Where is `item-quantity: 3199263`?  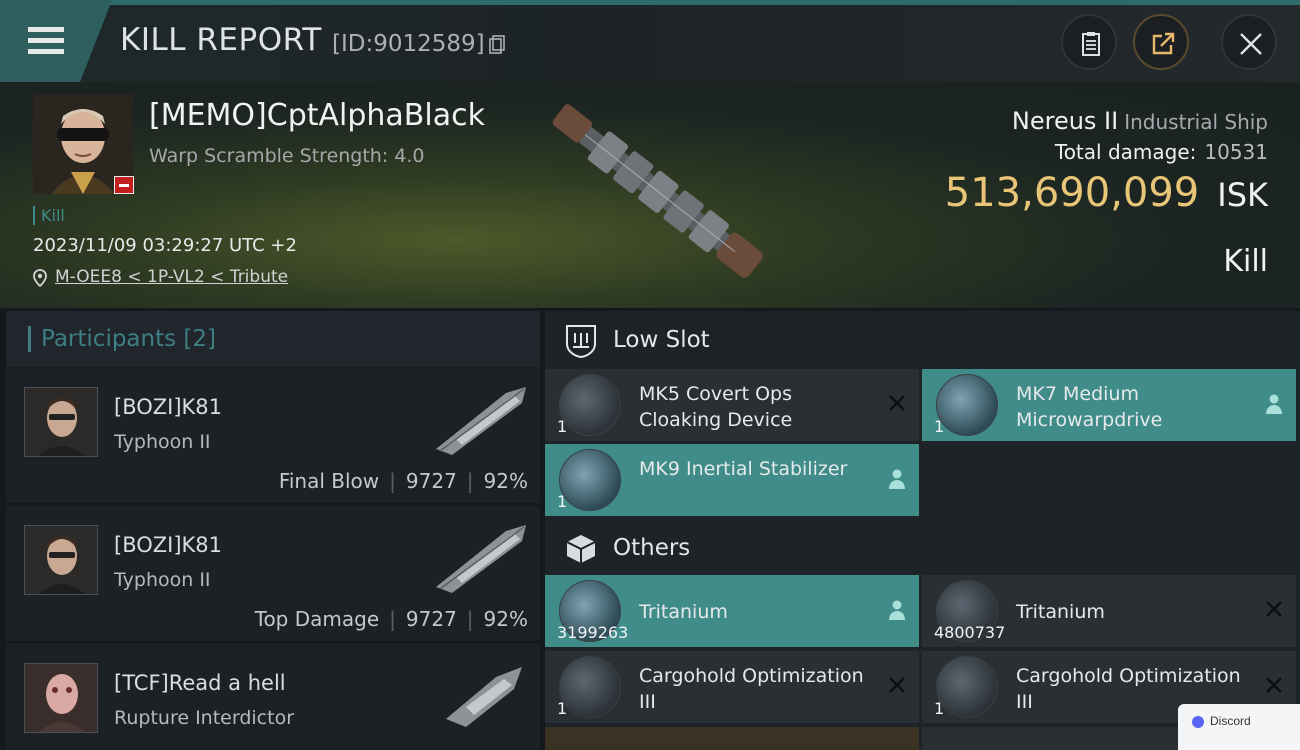
item-quantity: 3199263 is located at coordinates (593, 632).